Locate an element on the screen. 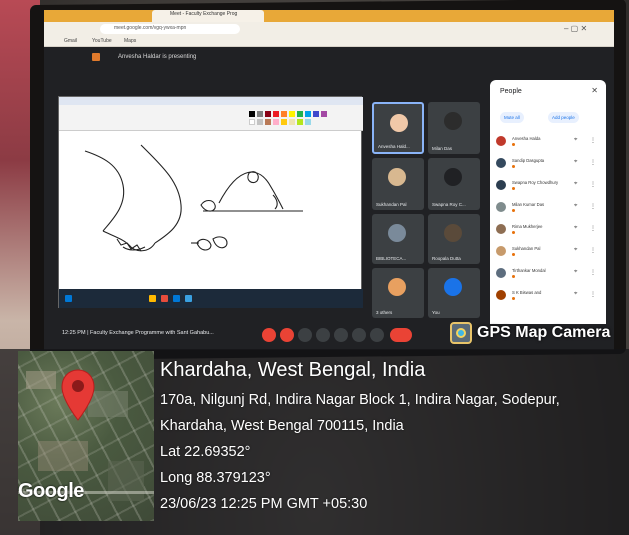 The height and width of the screenshot is (535, 629). edge-icon is located at coordinates (176, 298).